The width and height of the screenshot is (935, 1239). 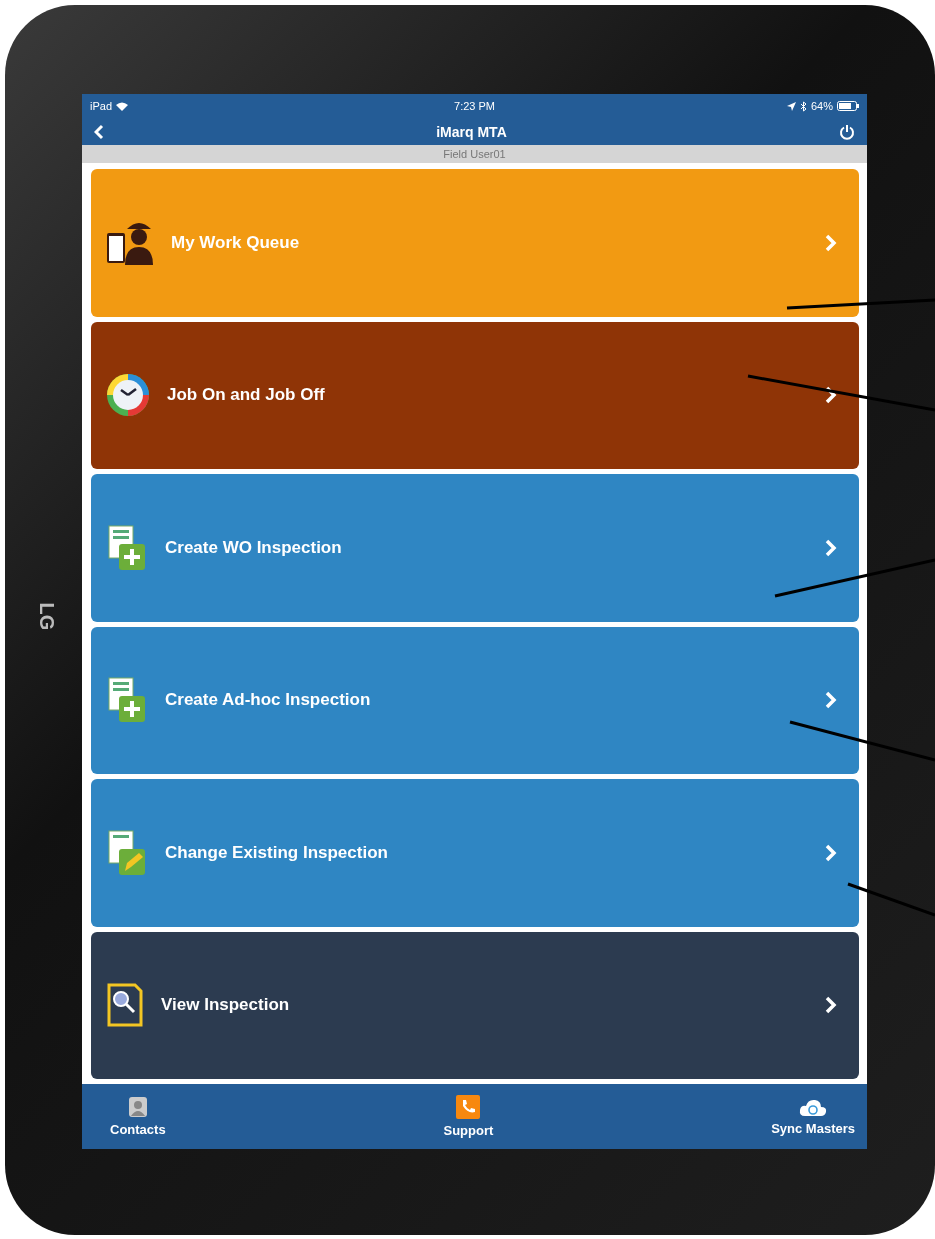 I want to click on power-button, so click(x=847, y=131).